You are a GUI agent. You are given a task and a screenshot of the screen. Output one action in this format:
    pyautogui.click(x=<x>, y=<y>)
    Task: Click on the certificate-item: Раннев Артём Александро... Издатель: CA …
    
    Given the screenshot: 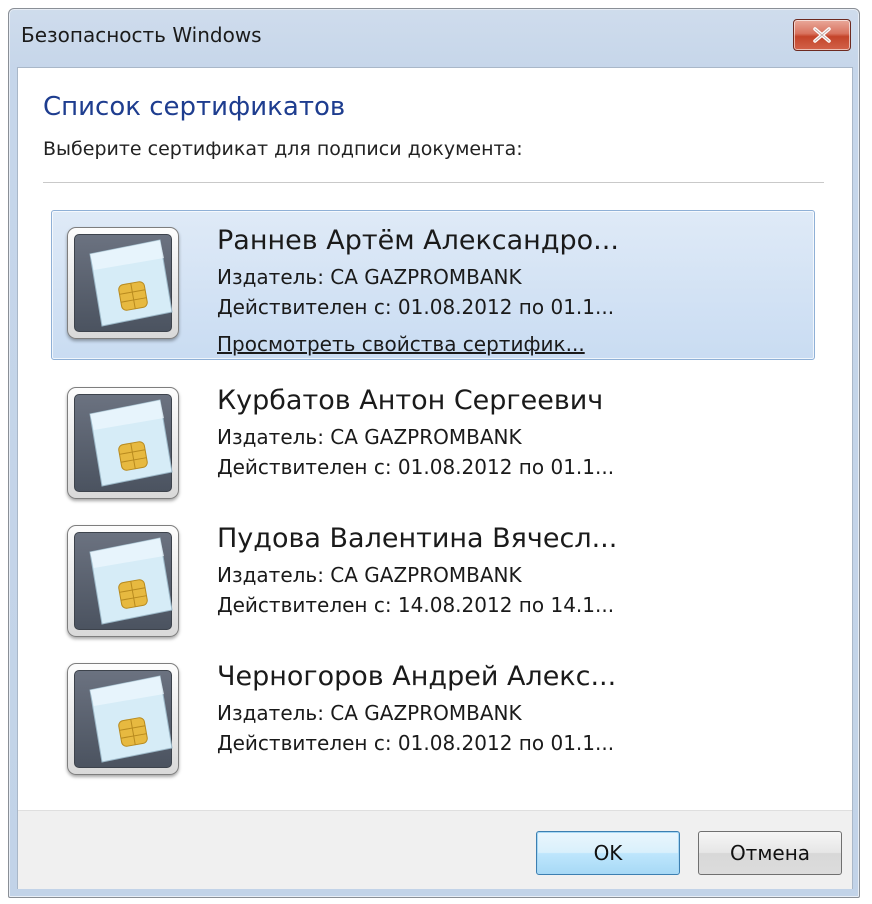 What is the action you would take?
    pyautogui.click(x=433, y=285)
    